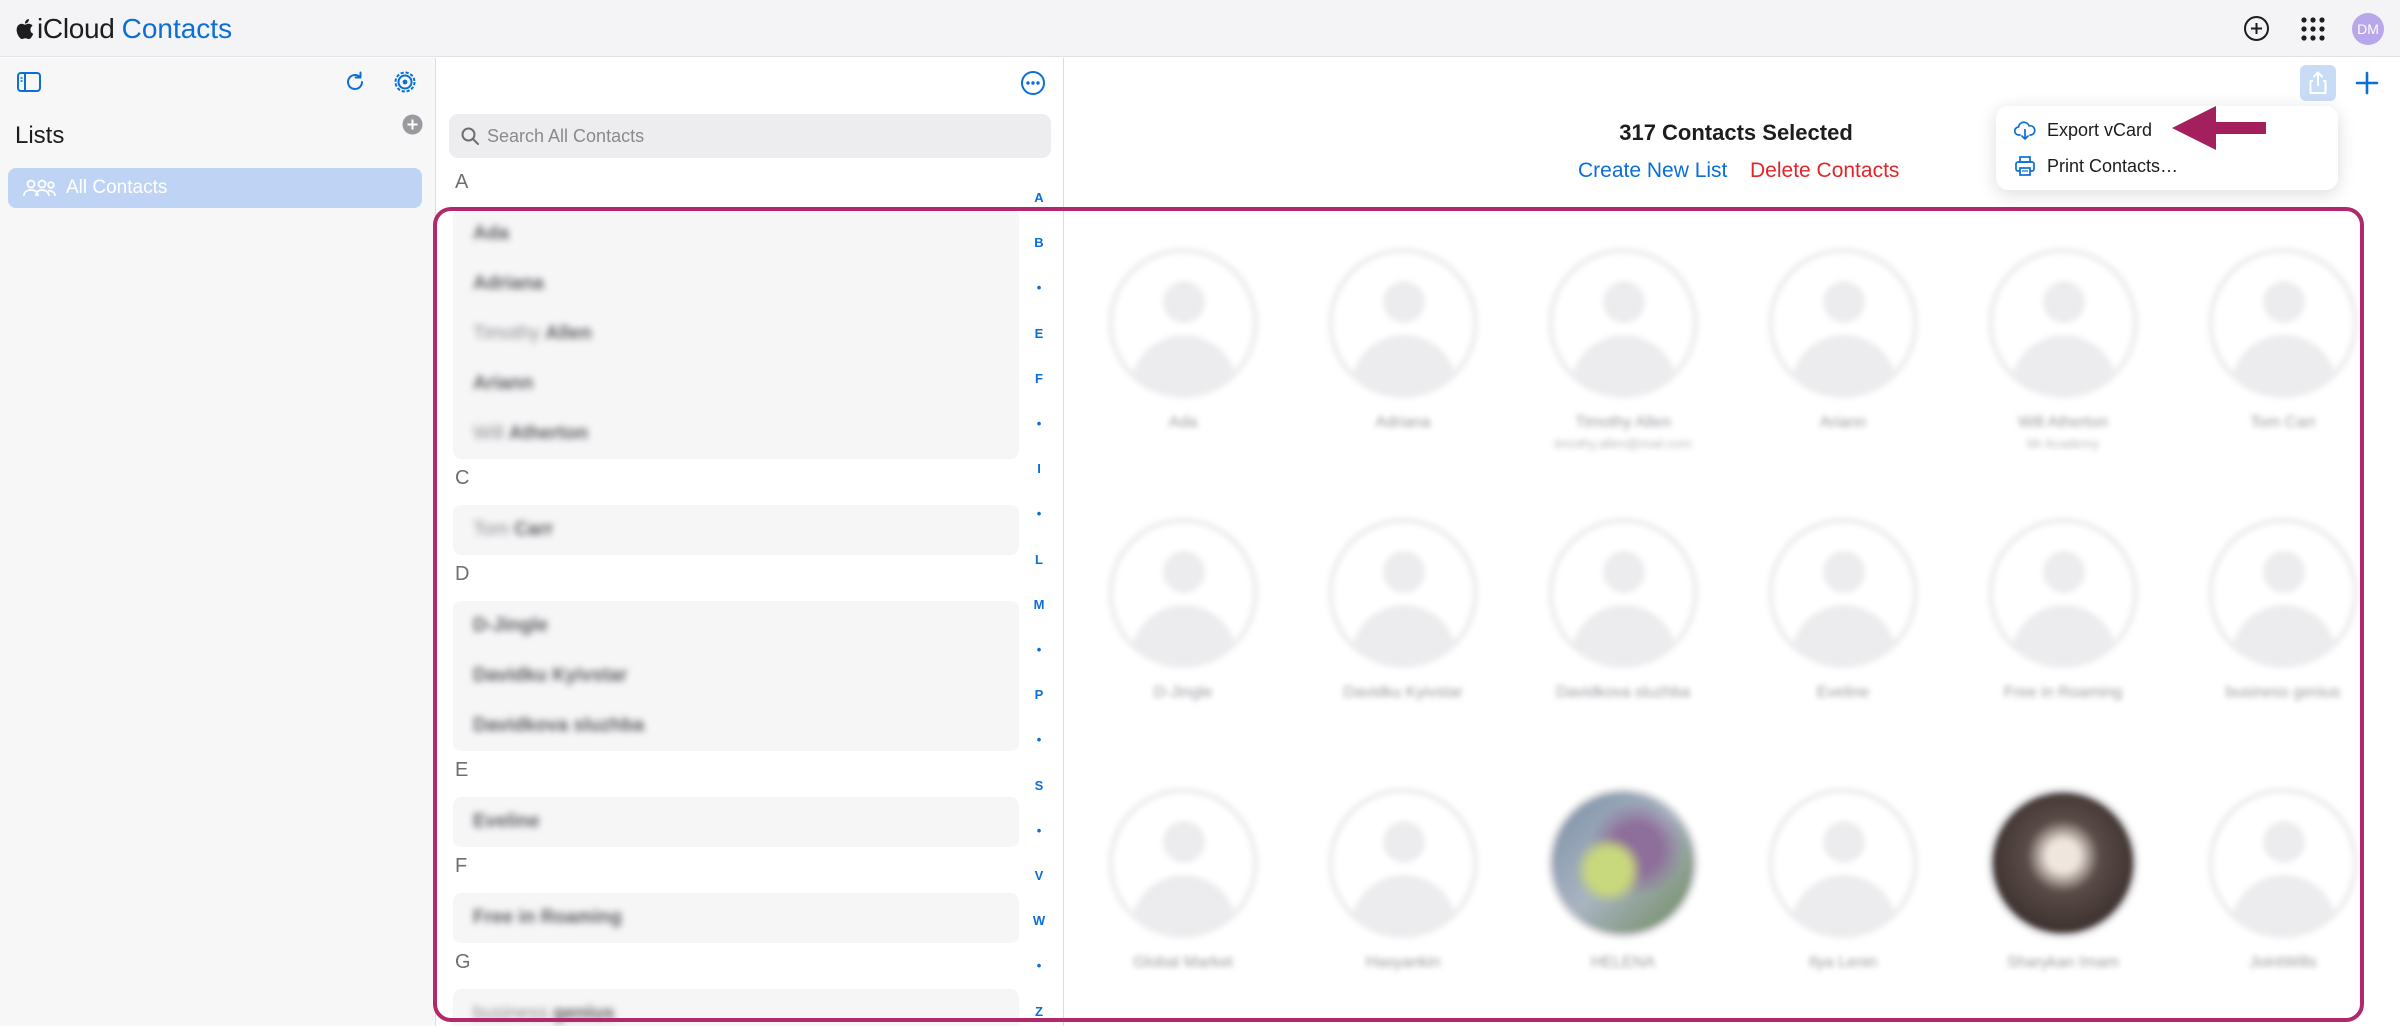 This screenshot has height=1026, width=2400. I want to click on index-letter: A, so click(1039, 197).